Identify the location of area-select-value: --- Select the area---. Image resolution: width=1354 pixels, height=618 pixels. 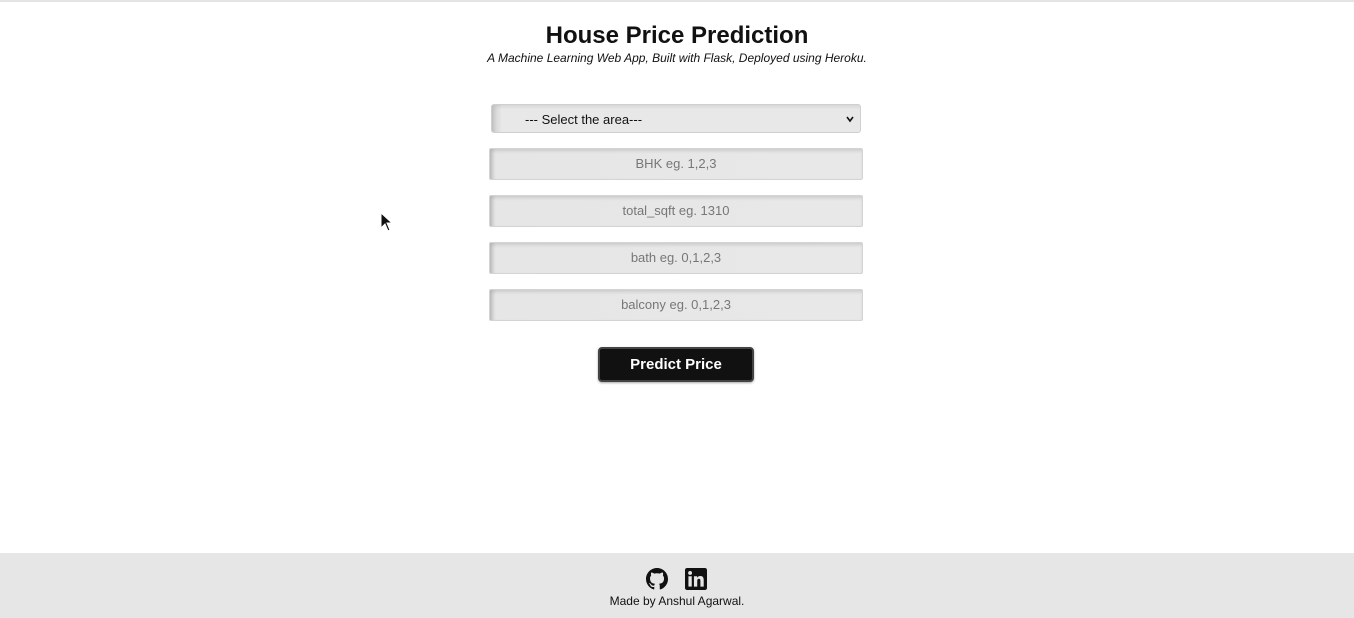
(584, 119).